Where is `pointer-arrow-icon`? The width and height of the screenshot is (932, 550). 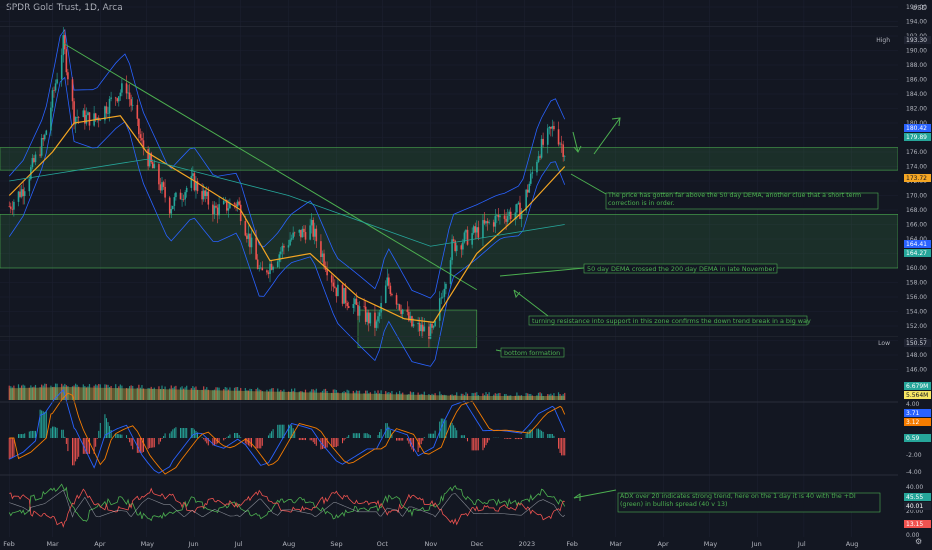
pointer-arrow-icon is located at coordinates (498, 350).